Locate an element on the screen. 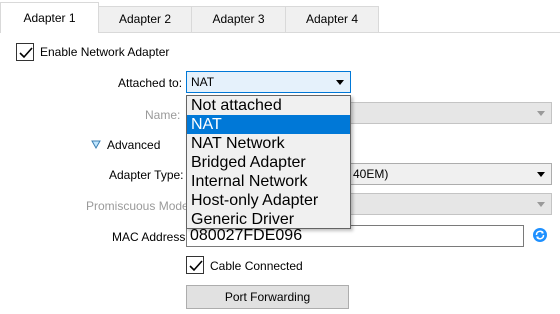  tab-adapter-3: Adapter 3 is located at coordinates (238, 19).